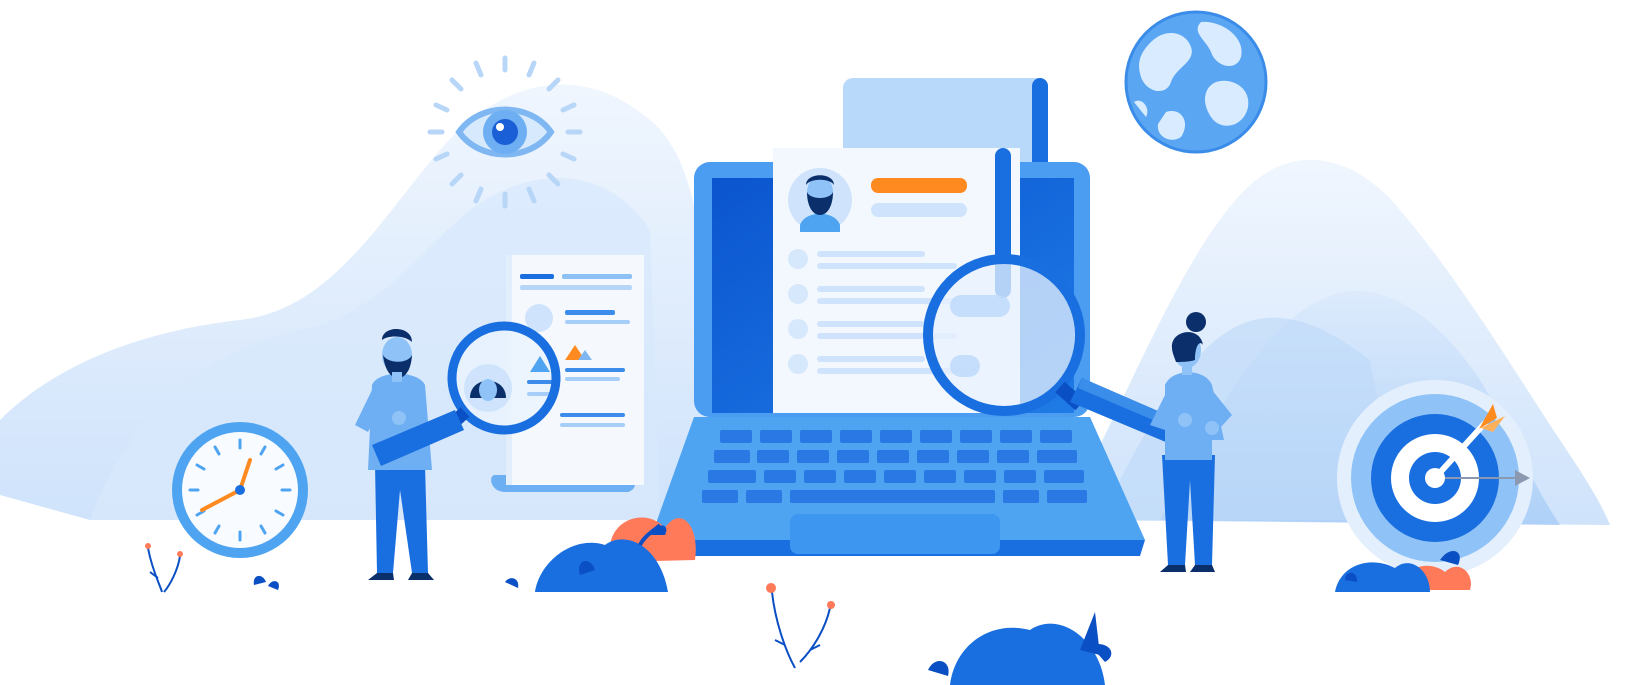  Describe the element at coordinates (164, 568) in the screenshot. I see `flower-left` at that location.